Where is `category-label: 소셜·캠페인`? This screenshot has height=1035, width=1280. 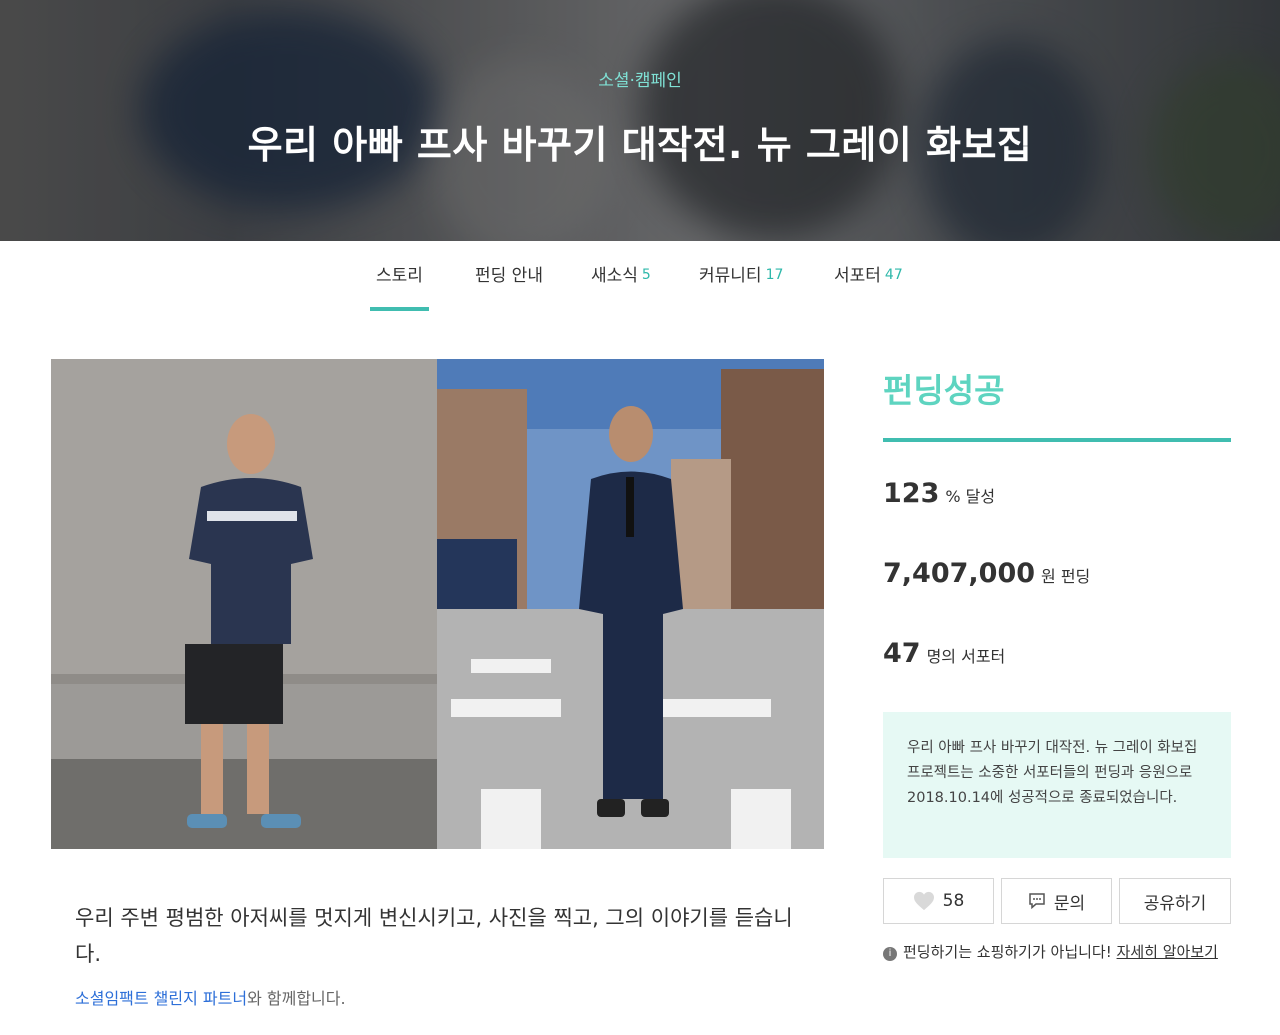 category-label: 소셜·캠페인 is located at coordinates (640, 78).